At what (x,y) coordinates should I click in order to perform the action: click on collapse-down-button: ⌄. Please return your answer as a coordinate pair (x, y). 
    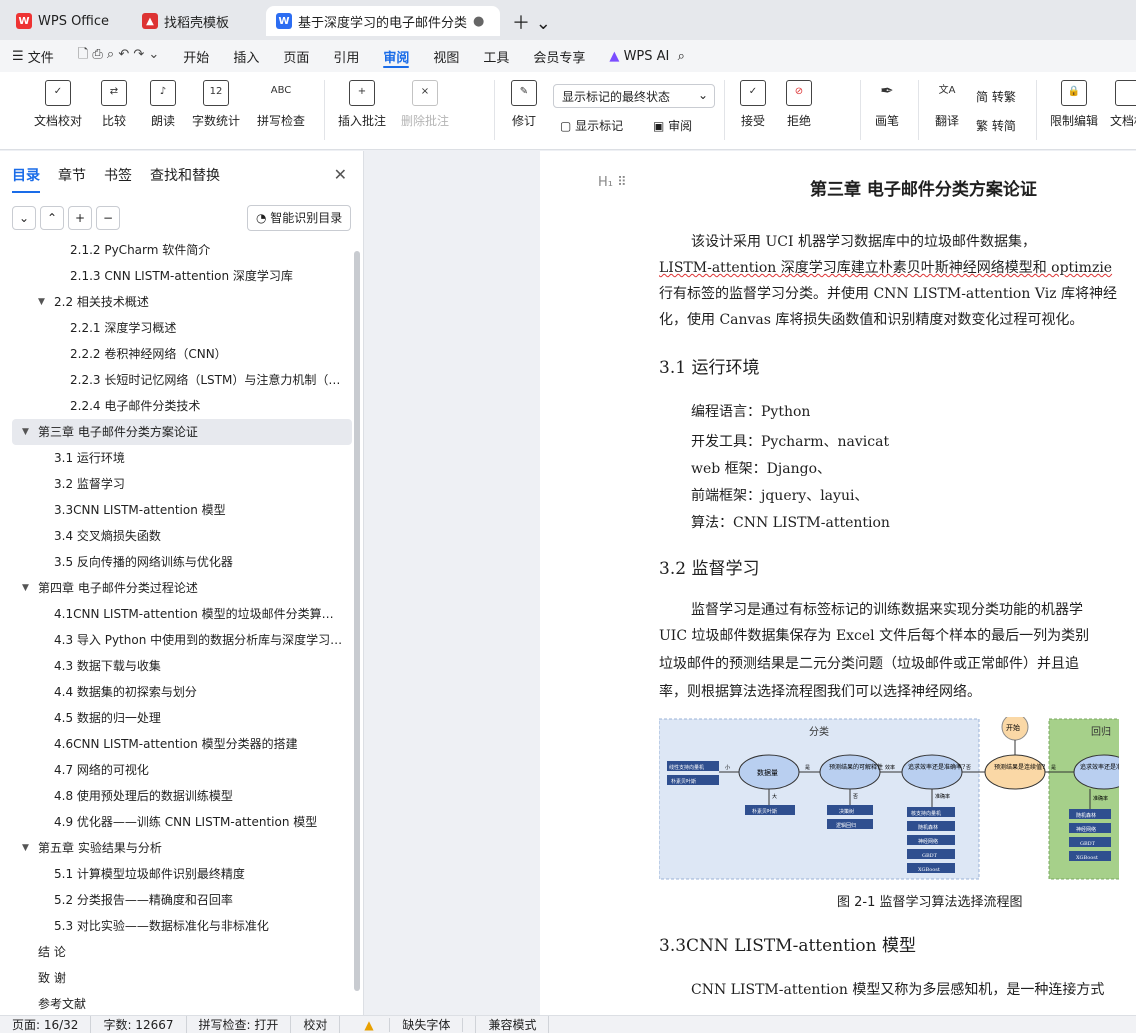
    Looking at the image, I should click on (24, 218).